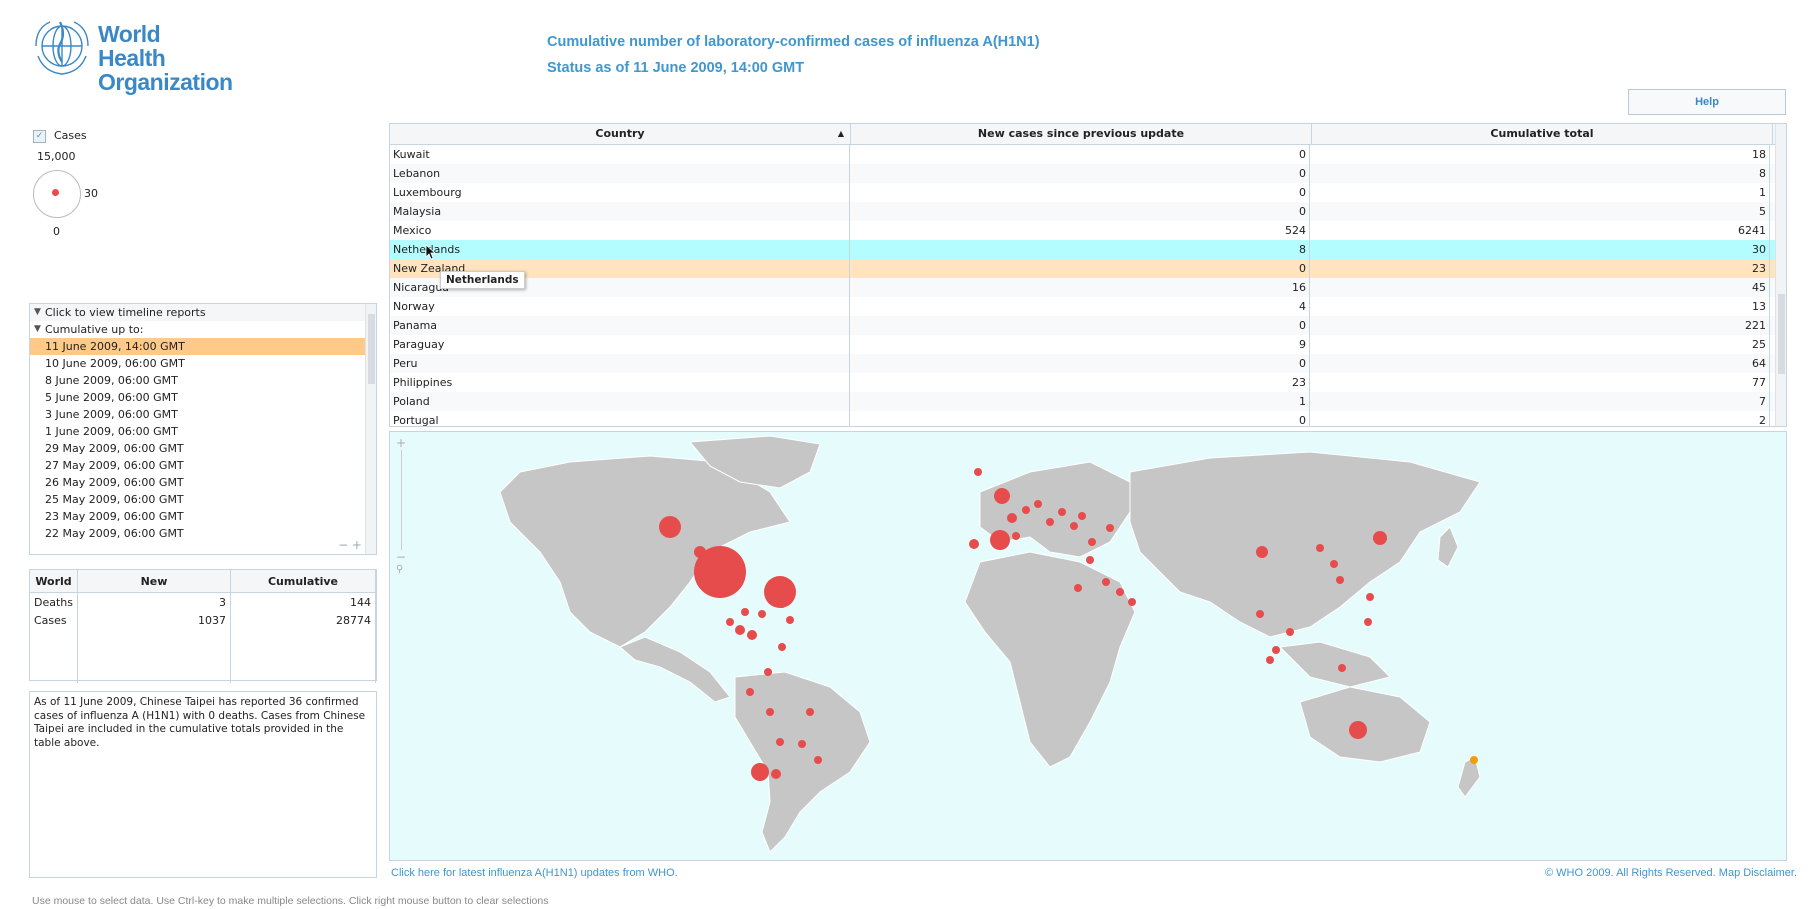 The image size is (1808, 909). Describe the element at coordinates (203, 363) in the screenshot. I see `timeline-item: 10 June 2009, 06:00 GMT` at that location.